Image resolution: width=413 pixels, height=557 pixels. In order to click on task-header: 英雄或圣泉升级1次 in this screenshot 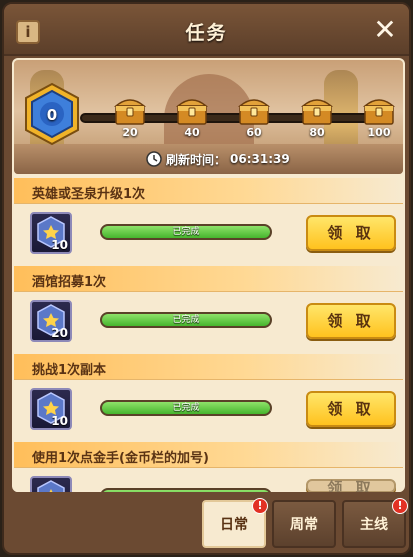, I will do `click(208, 191)`.